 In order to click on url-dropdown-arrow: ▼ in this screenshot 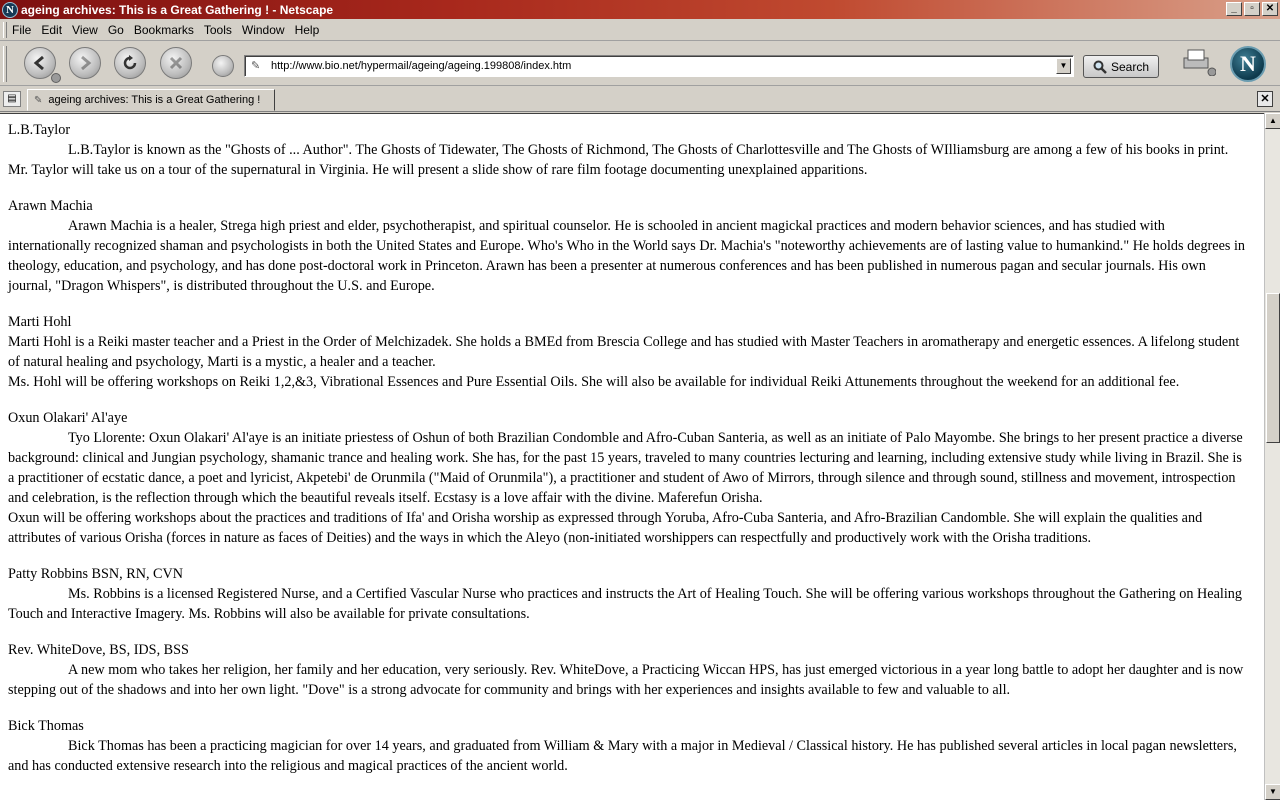, I will do `click(1063, 66)`.